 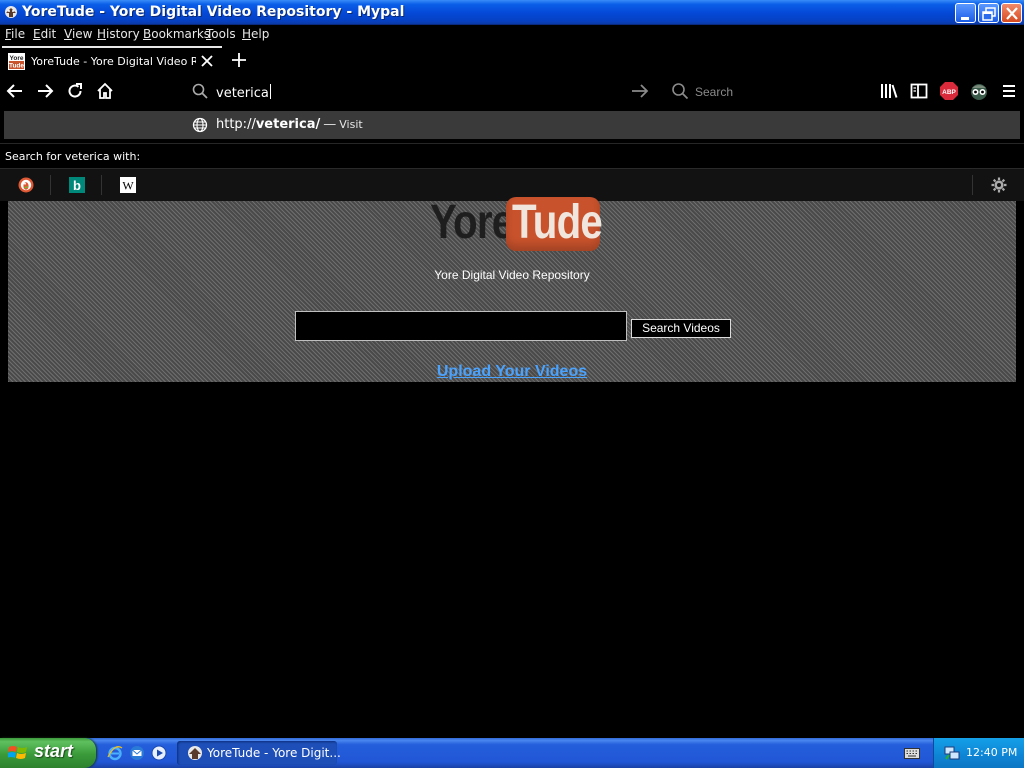 I want to click on menu-edit: Edit, so click(x=44, y=34).